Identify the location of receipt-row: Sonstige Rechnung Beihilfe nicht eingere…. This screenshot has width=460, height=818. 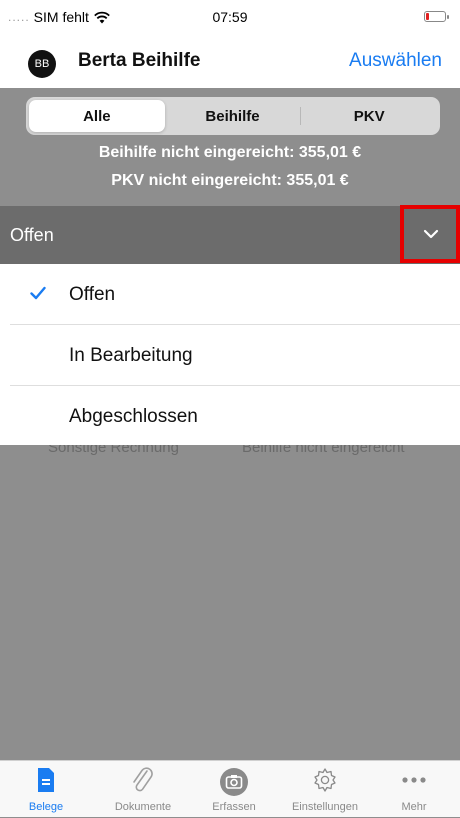
(230, 455).